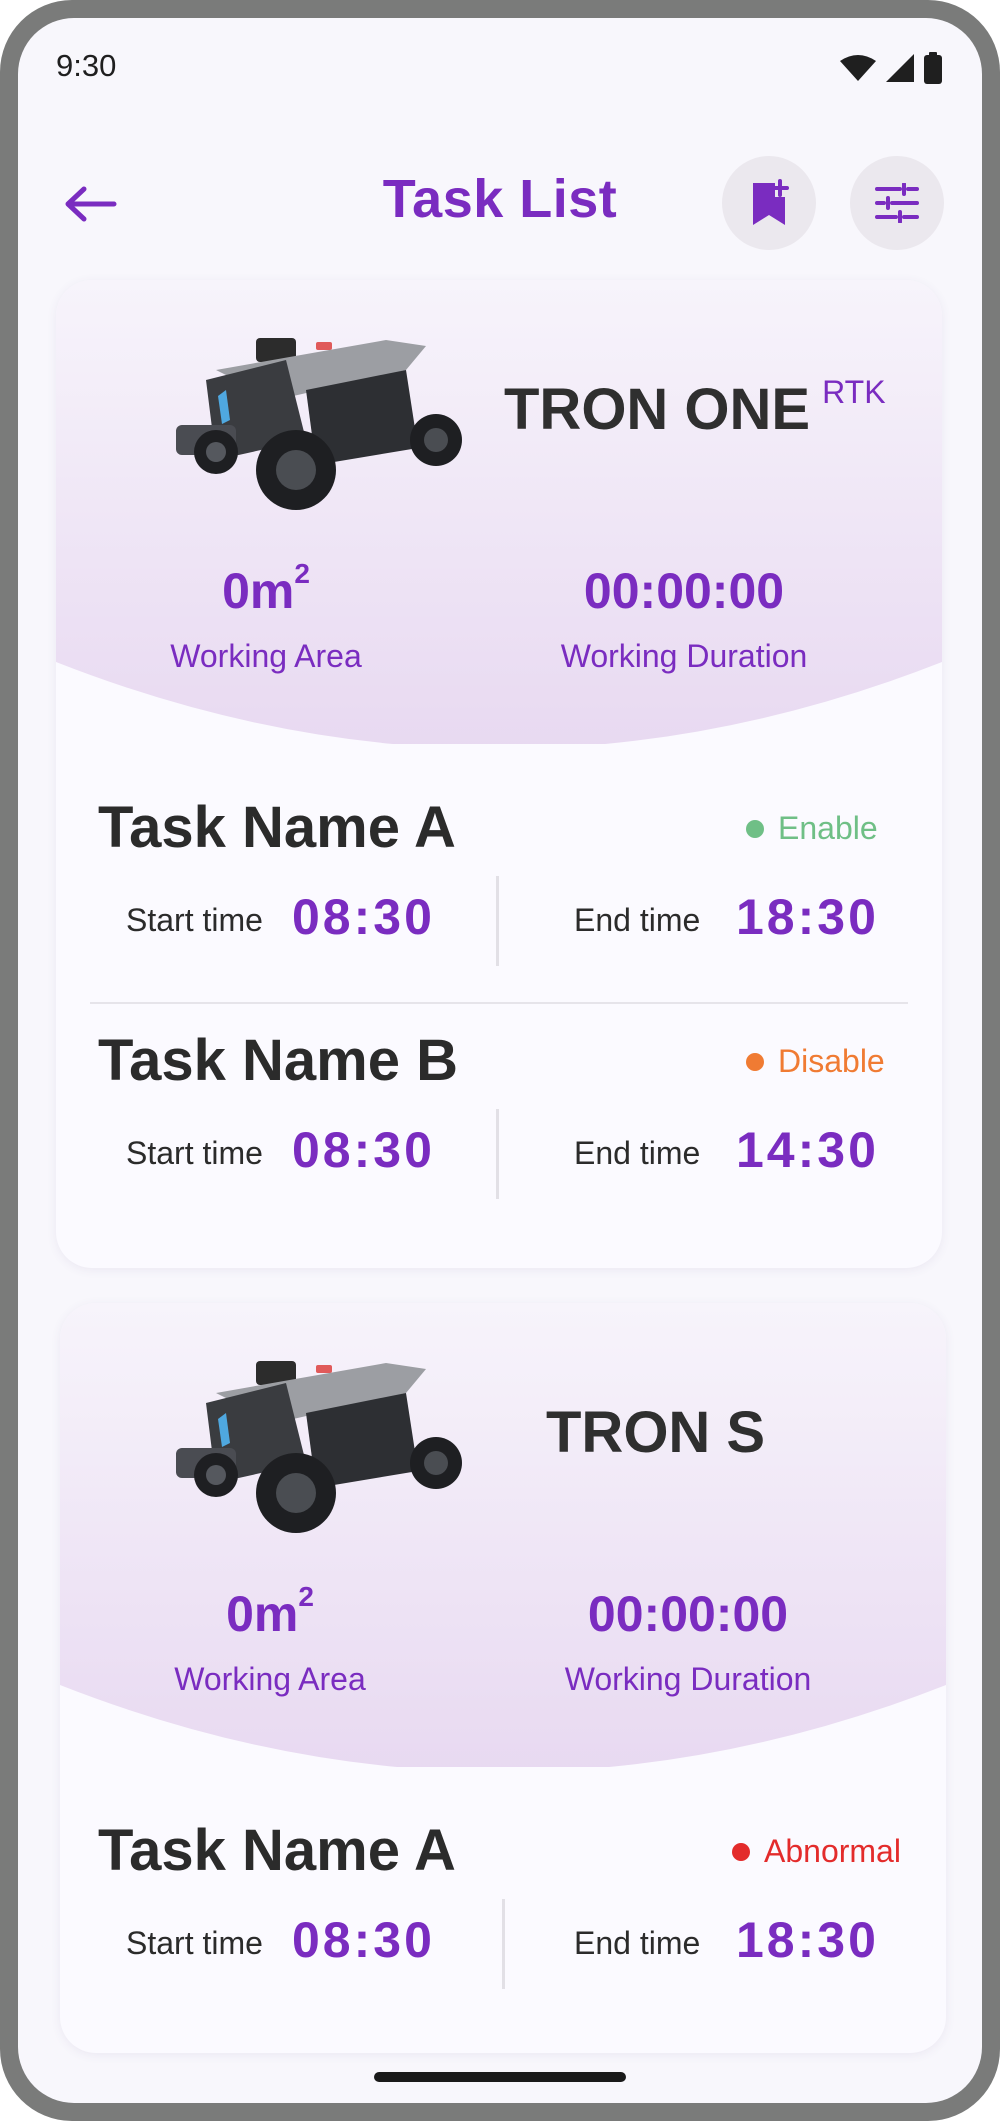 Image resolution: width=1000 pixels, height=2121 pixels. What do you see at coordinates (832, 1851) in the screenshot?
I see `status-text: Abnormal` at bounding box center [832, 1851].